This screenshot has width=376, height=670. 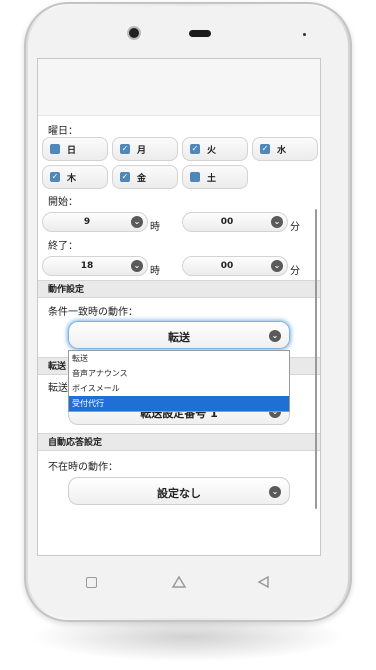 I want to click on start-label: 開始：, so click(x=63, y=202).